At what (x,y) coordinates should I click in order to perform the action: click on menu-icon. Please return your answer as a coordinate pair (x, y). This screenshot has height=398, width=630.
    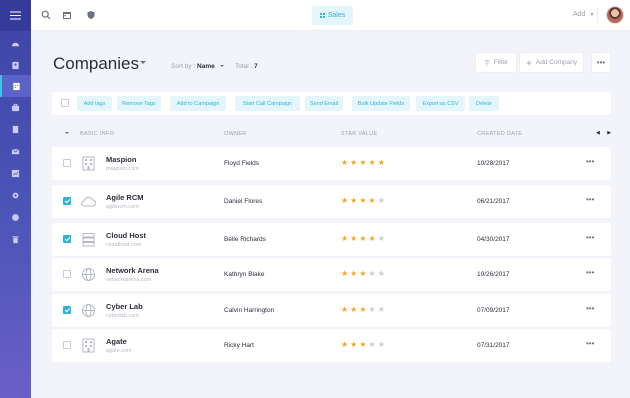
    Looking at the image, I should click on (15, 15).